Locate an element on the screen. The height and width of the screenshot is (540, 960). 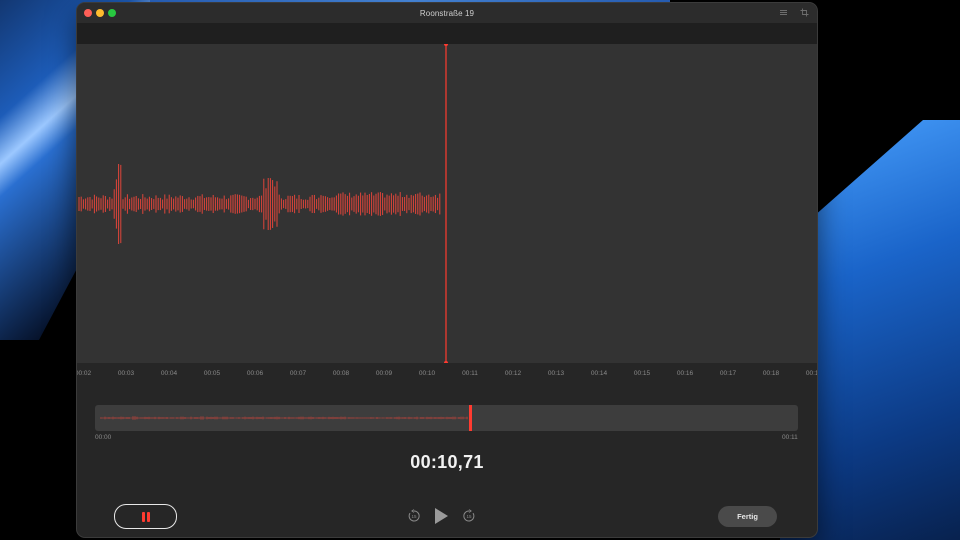
play-icon is located at coordinates (441, 516).